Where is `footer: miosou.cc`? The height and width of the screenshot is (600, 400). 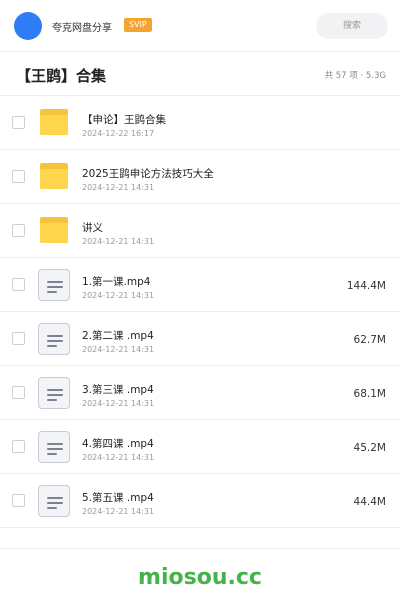 footer: miosou.cc is located at coordinates (200, 574).